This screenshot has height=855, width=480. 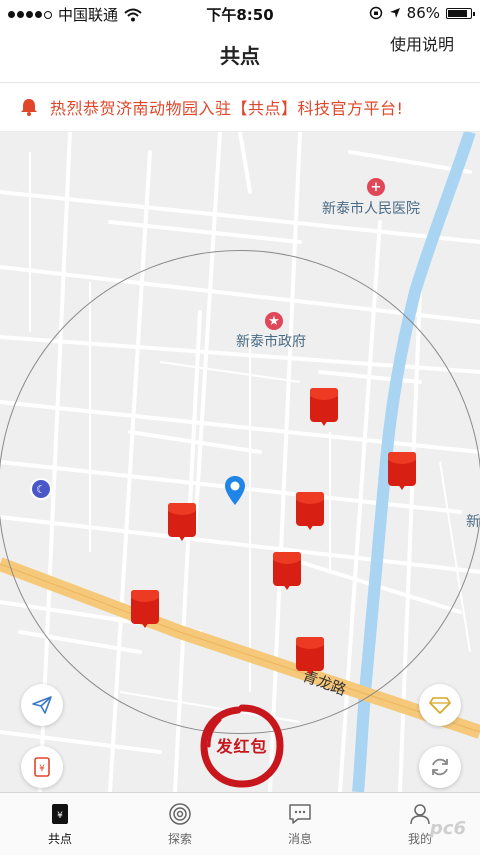 I want to click on watermark-logo: pc6, so click(x=447, y=828).